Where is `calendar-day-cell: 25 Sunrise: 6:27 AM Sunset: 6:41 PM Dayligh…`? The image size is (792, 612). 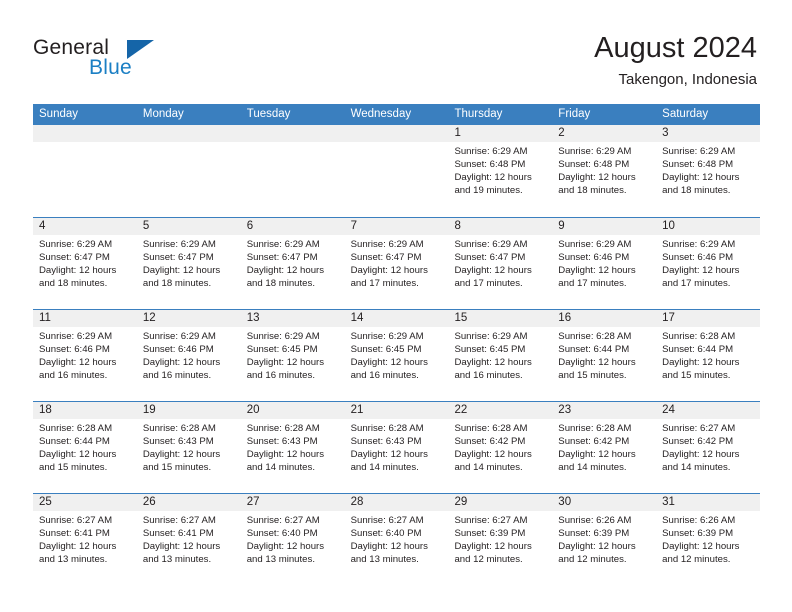 calendar-day-cell: 25 Sunrise: 6:27 AM Sunset: 6:41 PM Dayligh… is located at coordinates (85, 539).